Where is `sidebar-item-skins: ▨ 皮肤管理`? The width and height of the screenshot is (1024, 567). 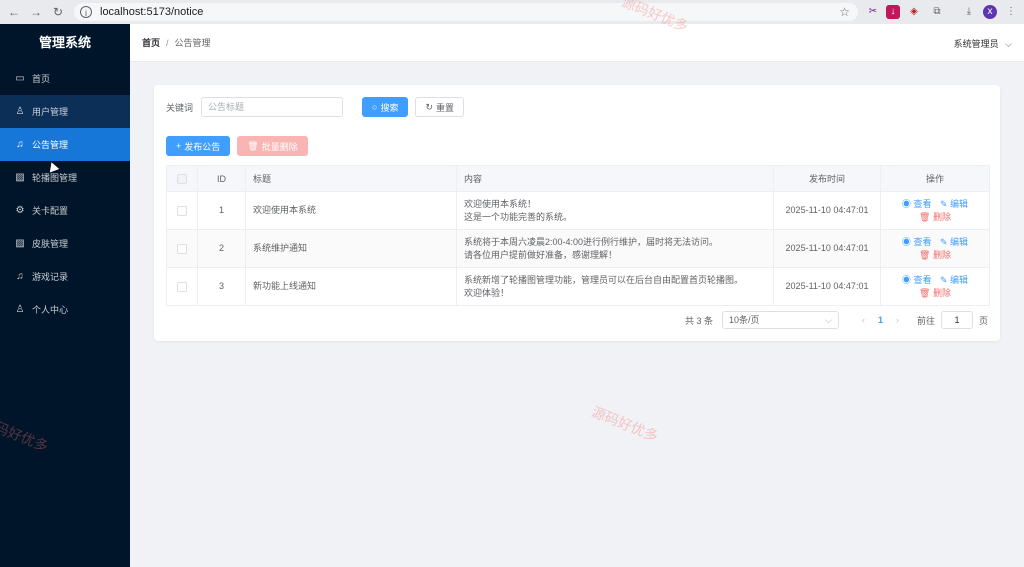 sidebar-item-skins: ▨ 皮肤管理 is located at coordinates (65, 243).